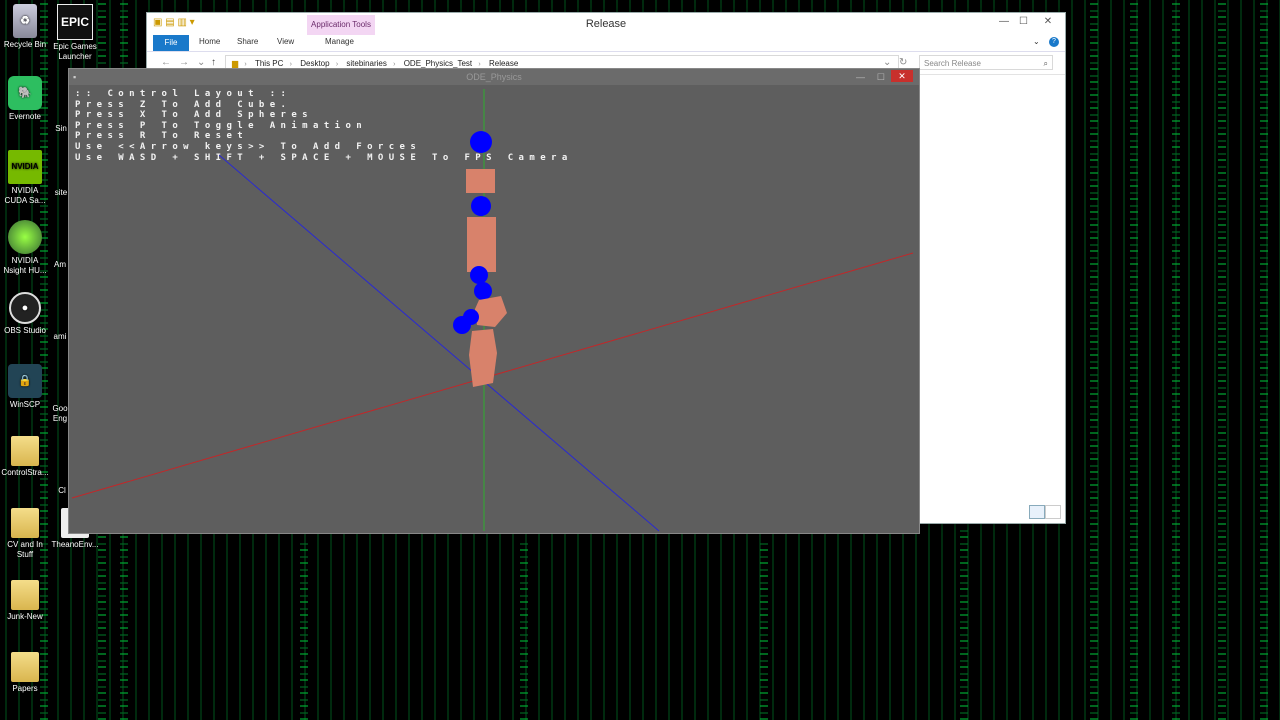 The width and height of the screenshot is (1280, 720). I want to click on desktop-icon-recycle-bin: ♻ Recycle Bin, so click(25, 27).